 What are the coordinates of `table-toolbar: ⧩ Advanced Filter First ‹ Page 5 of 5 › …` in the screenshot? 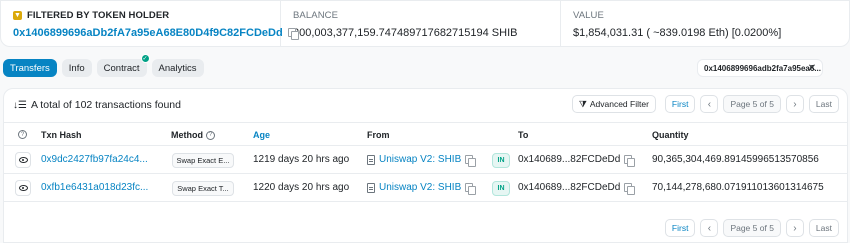 It's located at (705, 104).